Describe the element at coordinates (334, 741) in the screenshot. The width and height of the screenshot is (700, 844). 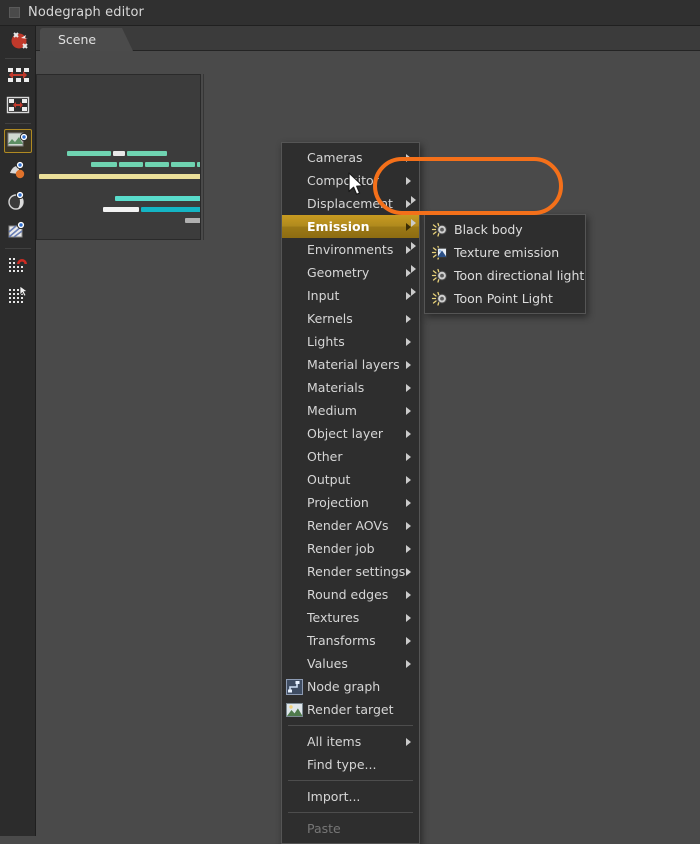
I see `menu-item-label: All items` at that location.